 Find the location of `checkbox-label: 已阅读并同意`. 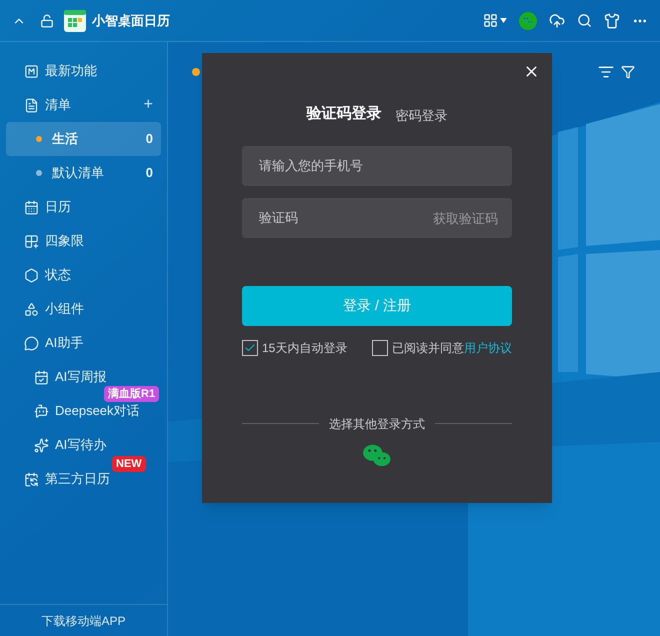

checkbox-label: 已阅读并同意 is located at coordinates (428, 348).